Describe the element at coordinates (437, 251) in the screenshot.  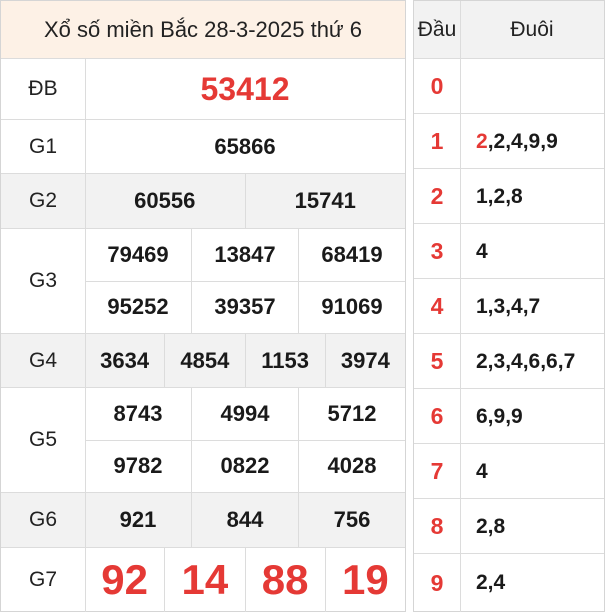
I see `loto-dau: 3` at that location.